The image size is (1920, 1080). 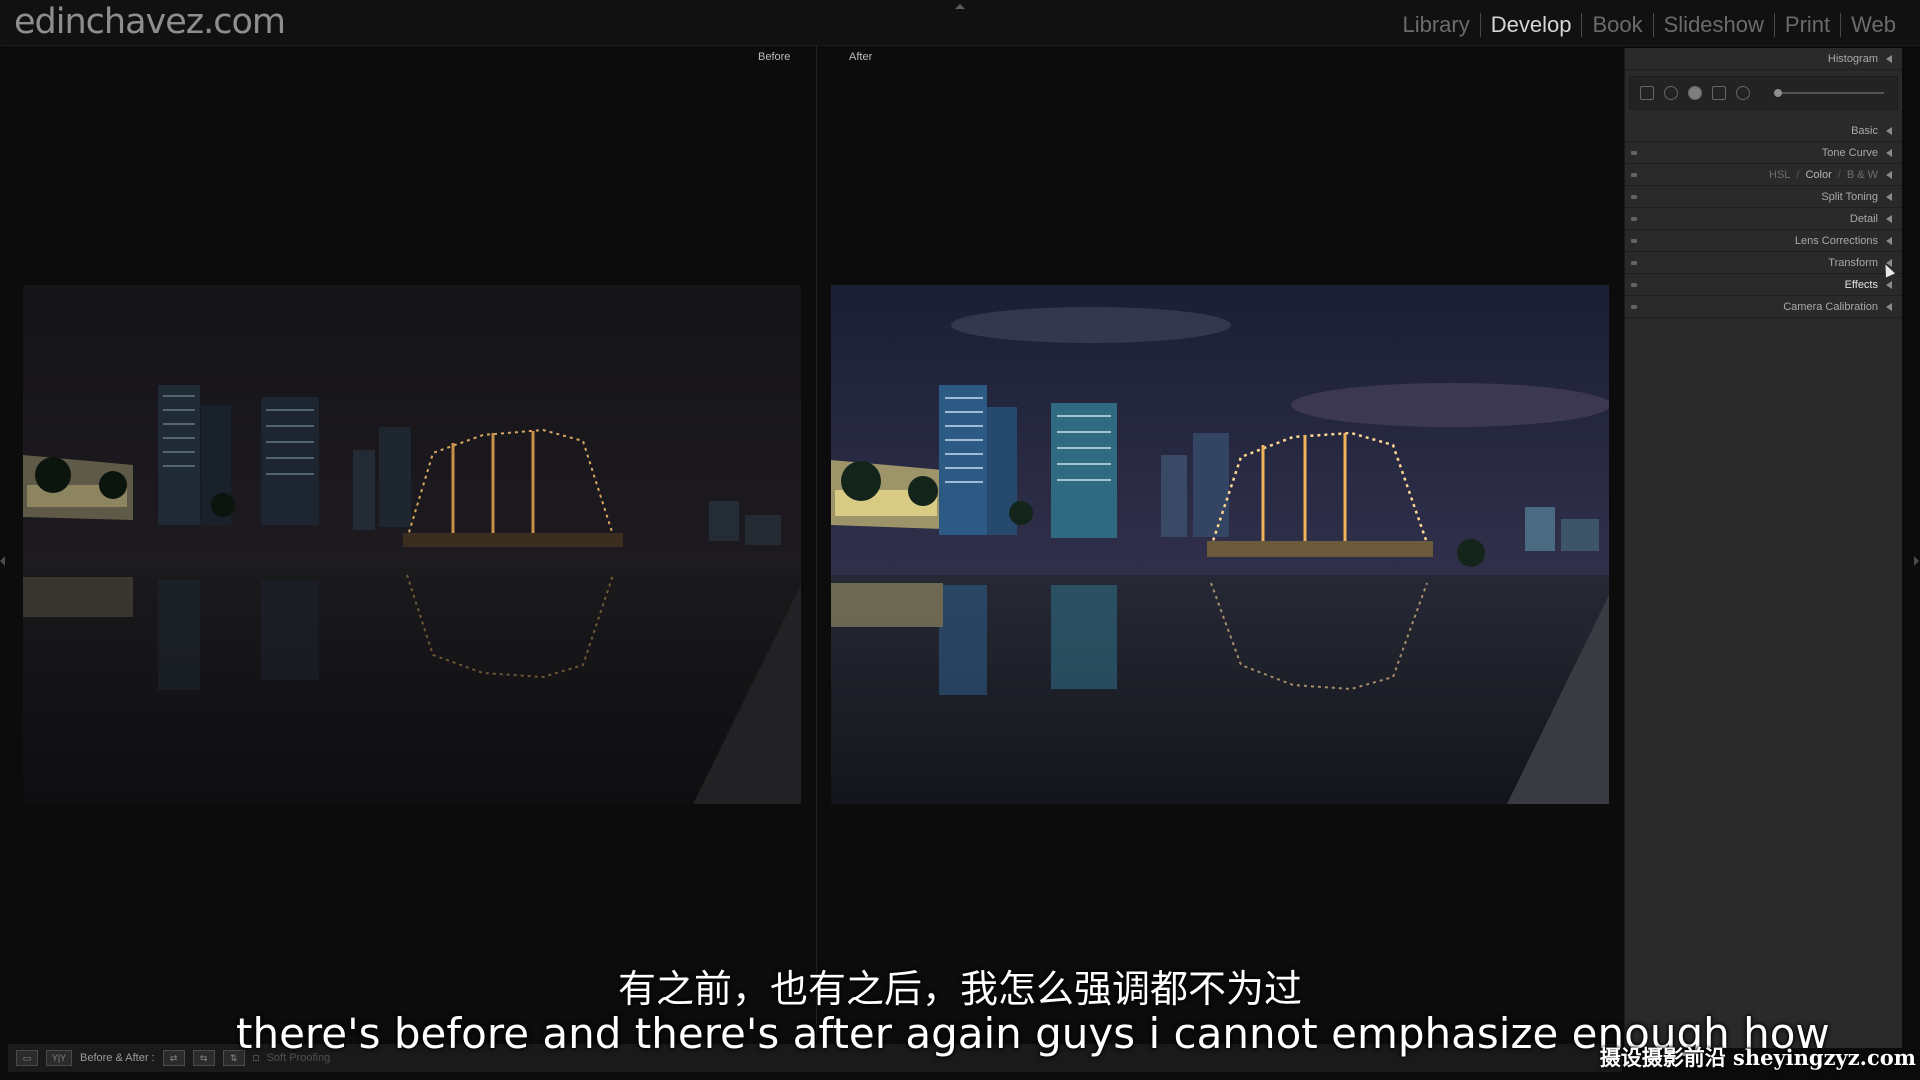 I want to click on spot-removal-icon, so click(x=1671, y=93).